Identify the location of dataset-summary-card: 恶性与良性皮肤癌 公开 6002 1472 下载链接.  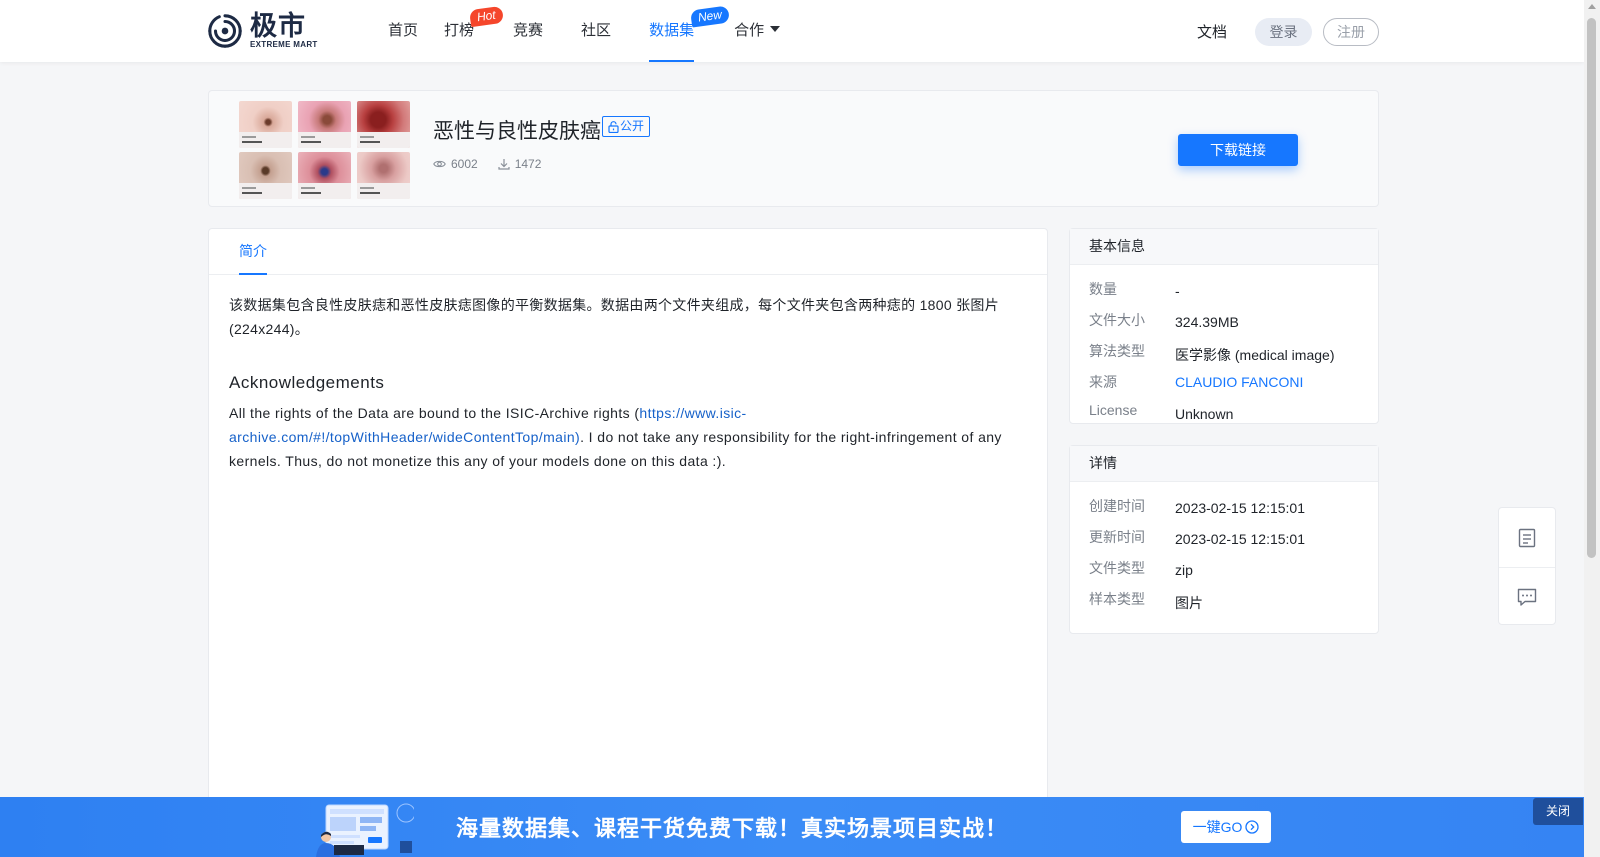
(793, 148).